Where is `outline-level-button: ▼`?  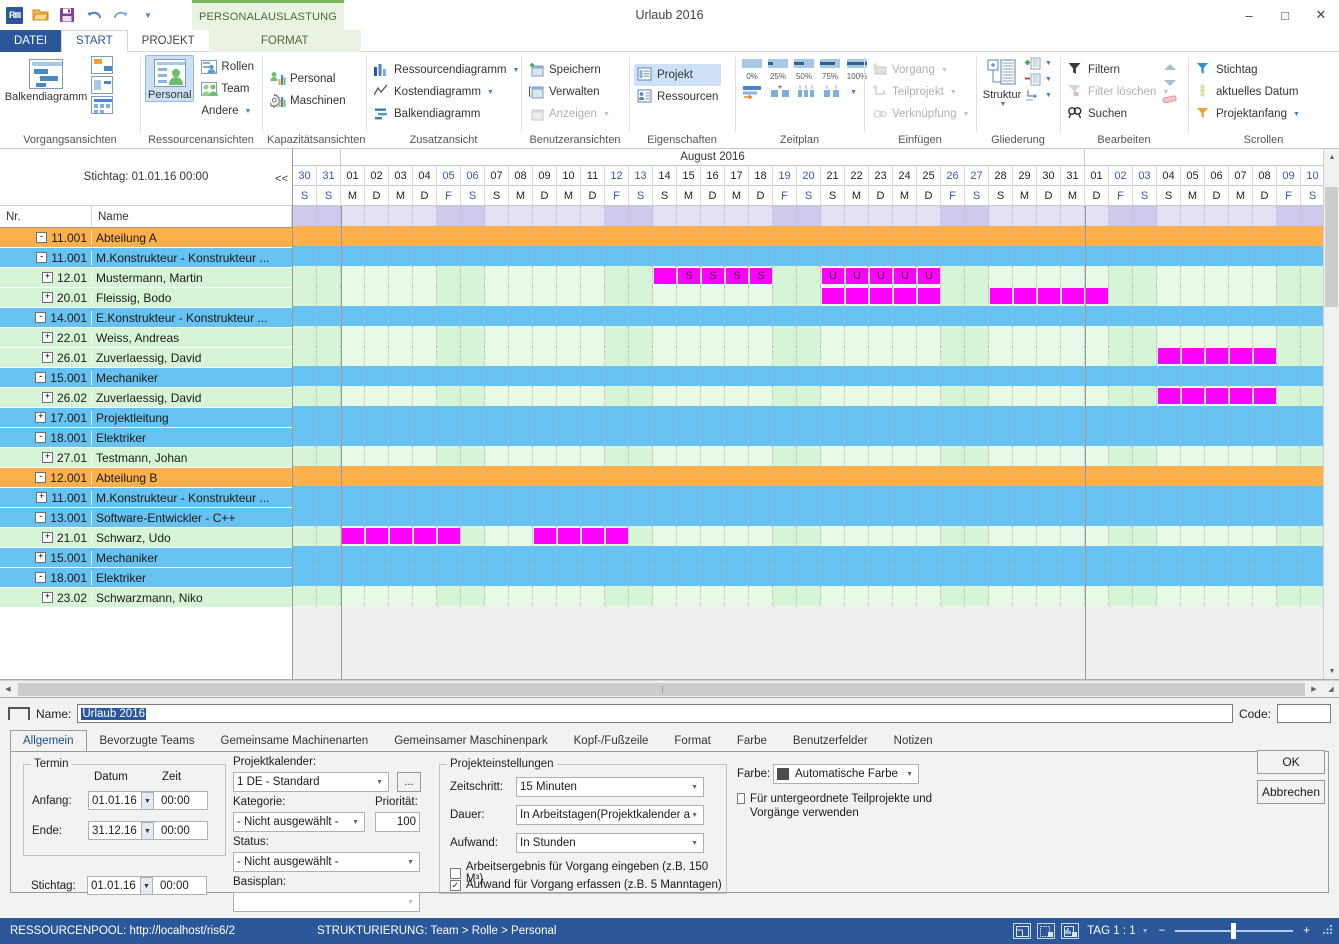 outline-level-button: ▼ is located at coordinates (1038, 95).